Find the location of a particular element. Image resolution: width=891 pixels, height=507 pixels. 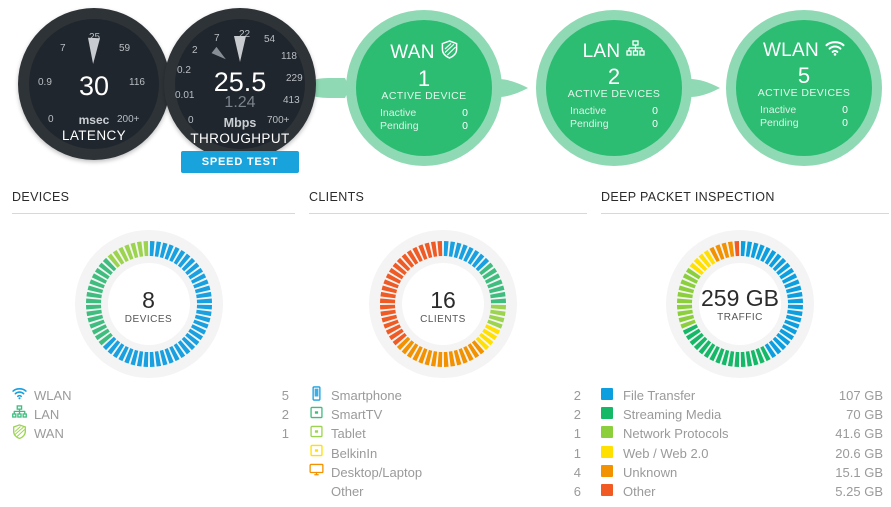

devices-donut-chart: 8 DEVICES is located at coordinates (148, 304).